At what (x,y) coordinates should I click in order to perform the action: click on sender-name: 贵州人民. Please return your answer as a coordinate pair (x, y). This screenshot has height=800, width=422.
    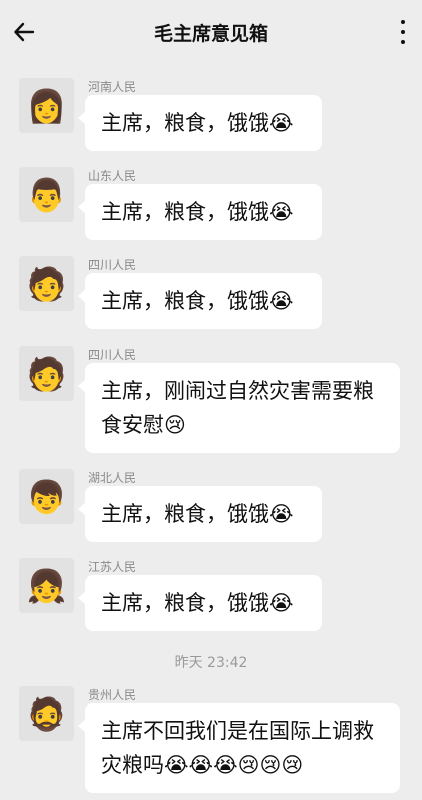
    Looking at the image, I should click on (112, 695).